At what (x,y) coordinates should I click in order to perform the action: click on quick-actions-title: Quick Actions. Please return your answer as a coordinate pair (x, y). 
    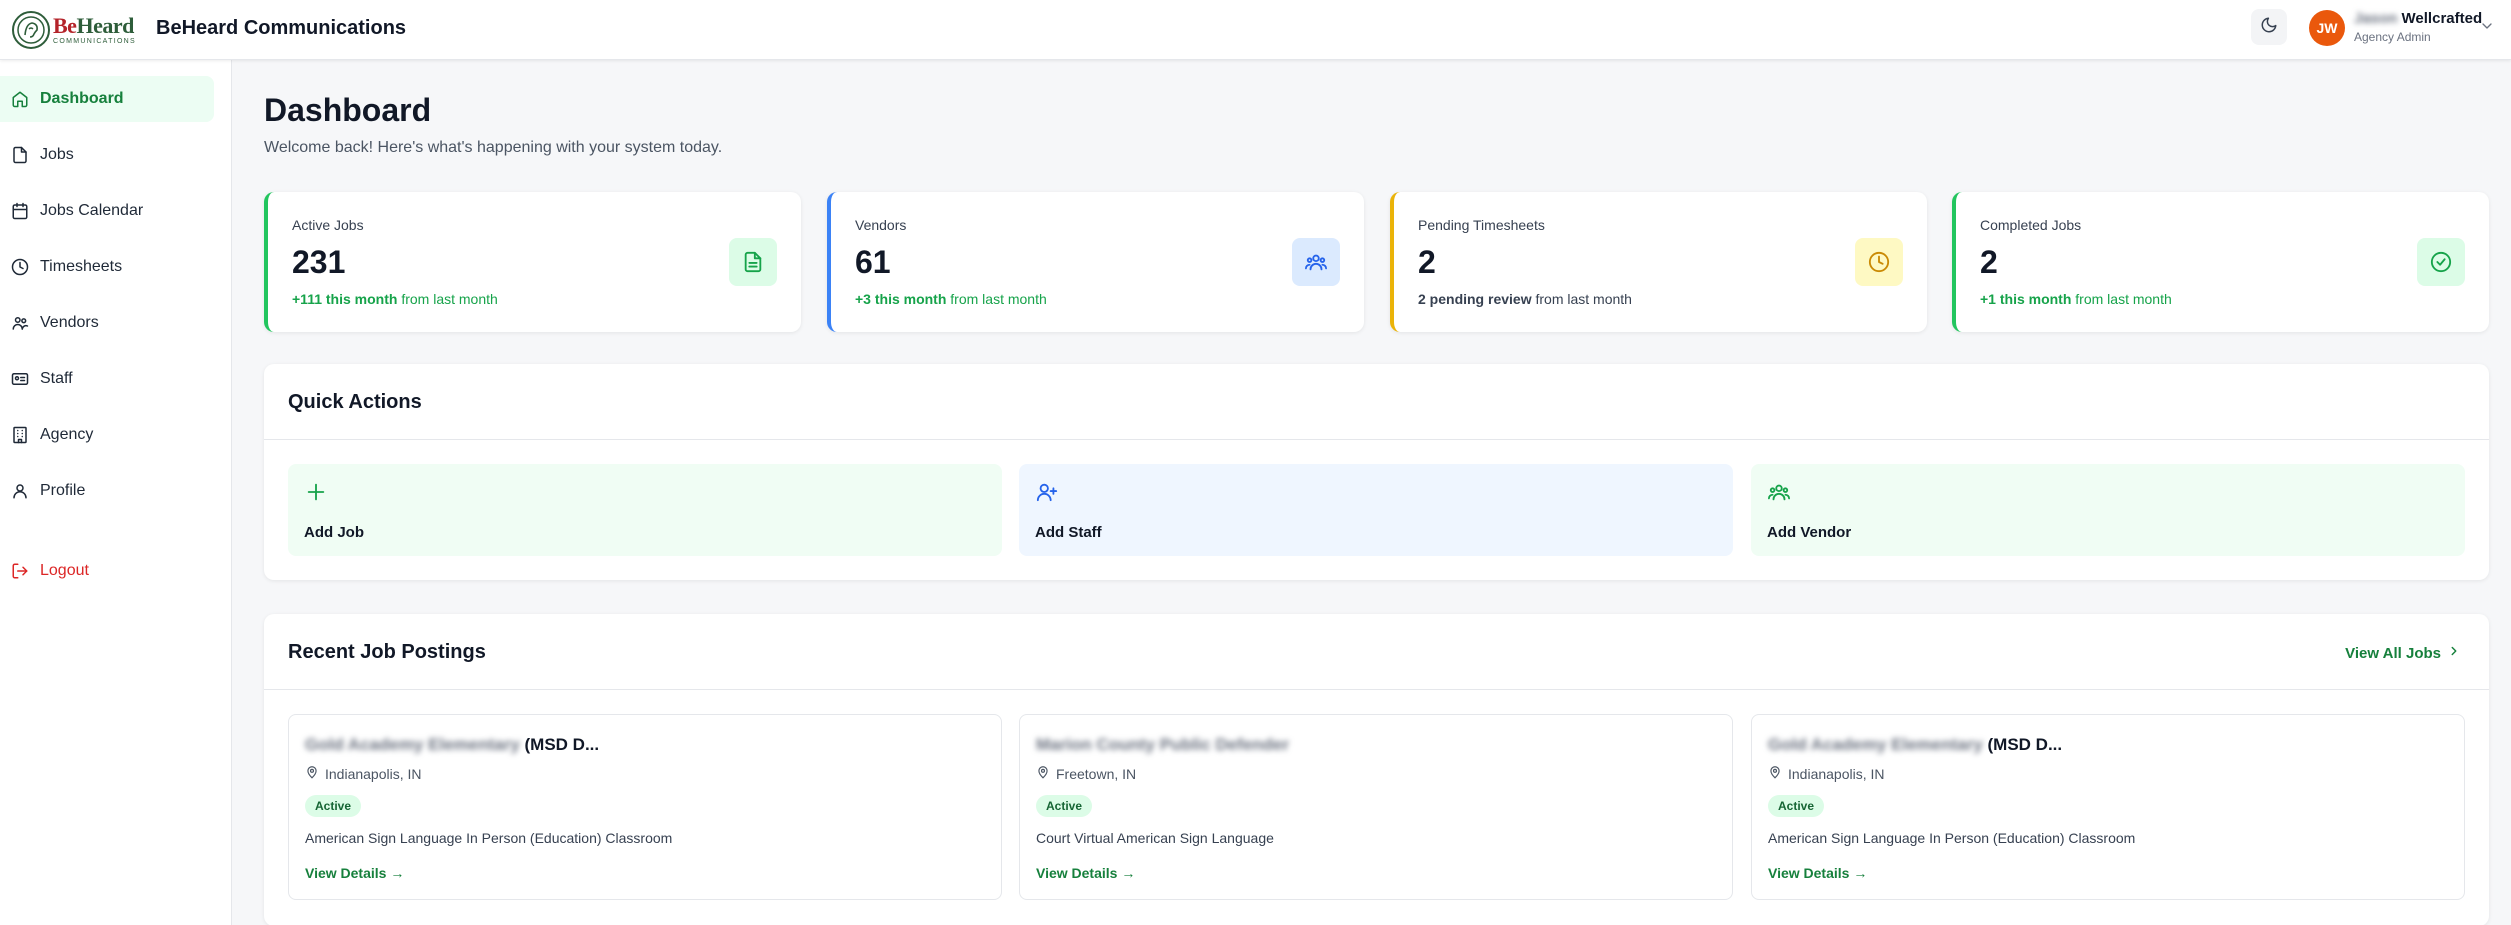
    Looking at the image, I should click on (355, 402).